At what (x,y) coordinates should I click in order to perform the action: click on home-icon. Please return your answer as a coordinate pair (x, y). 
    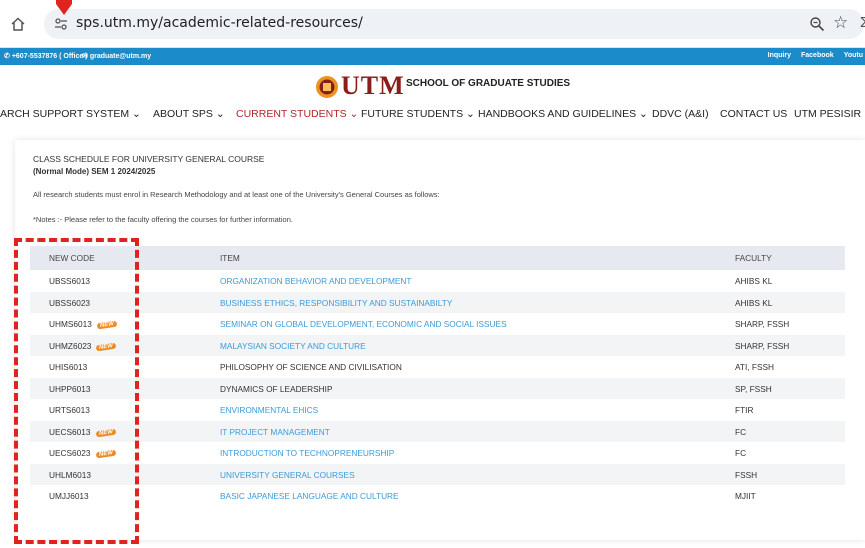
    Looking at the image, I should click on (18, 24).